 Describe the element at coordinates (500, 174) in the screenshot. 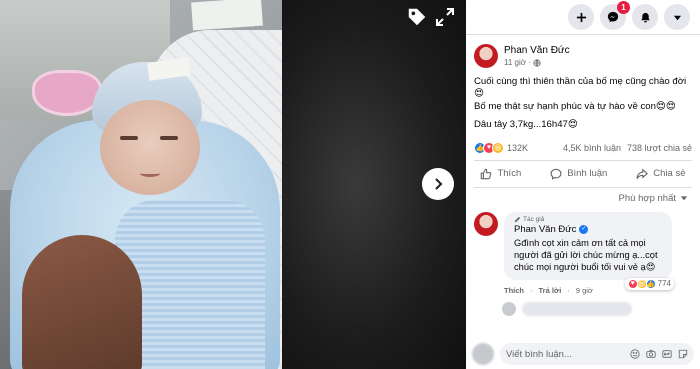

I see `like-button: Thích` at that location.